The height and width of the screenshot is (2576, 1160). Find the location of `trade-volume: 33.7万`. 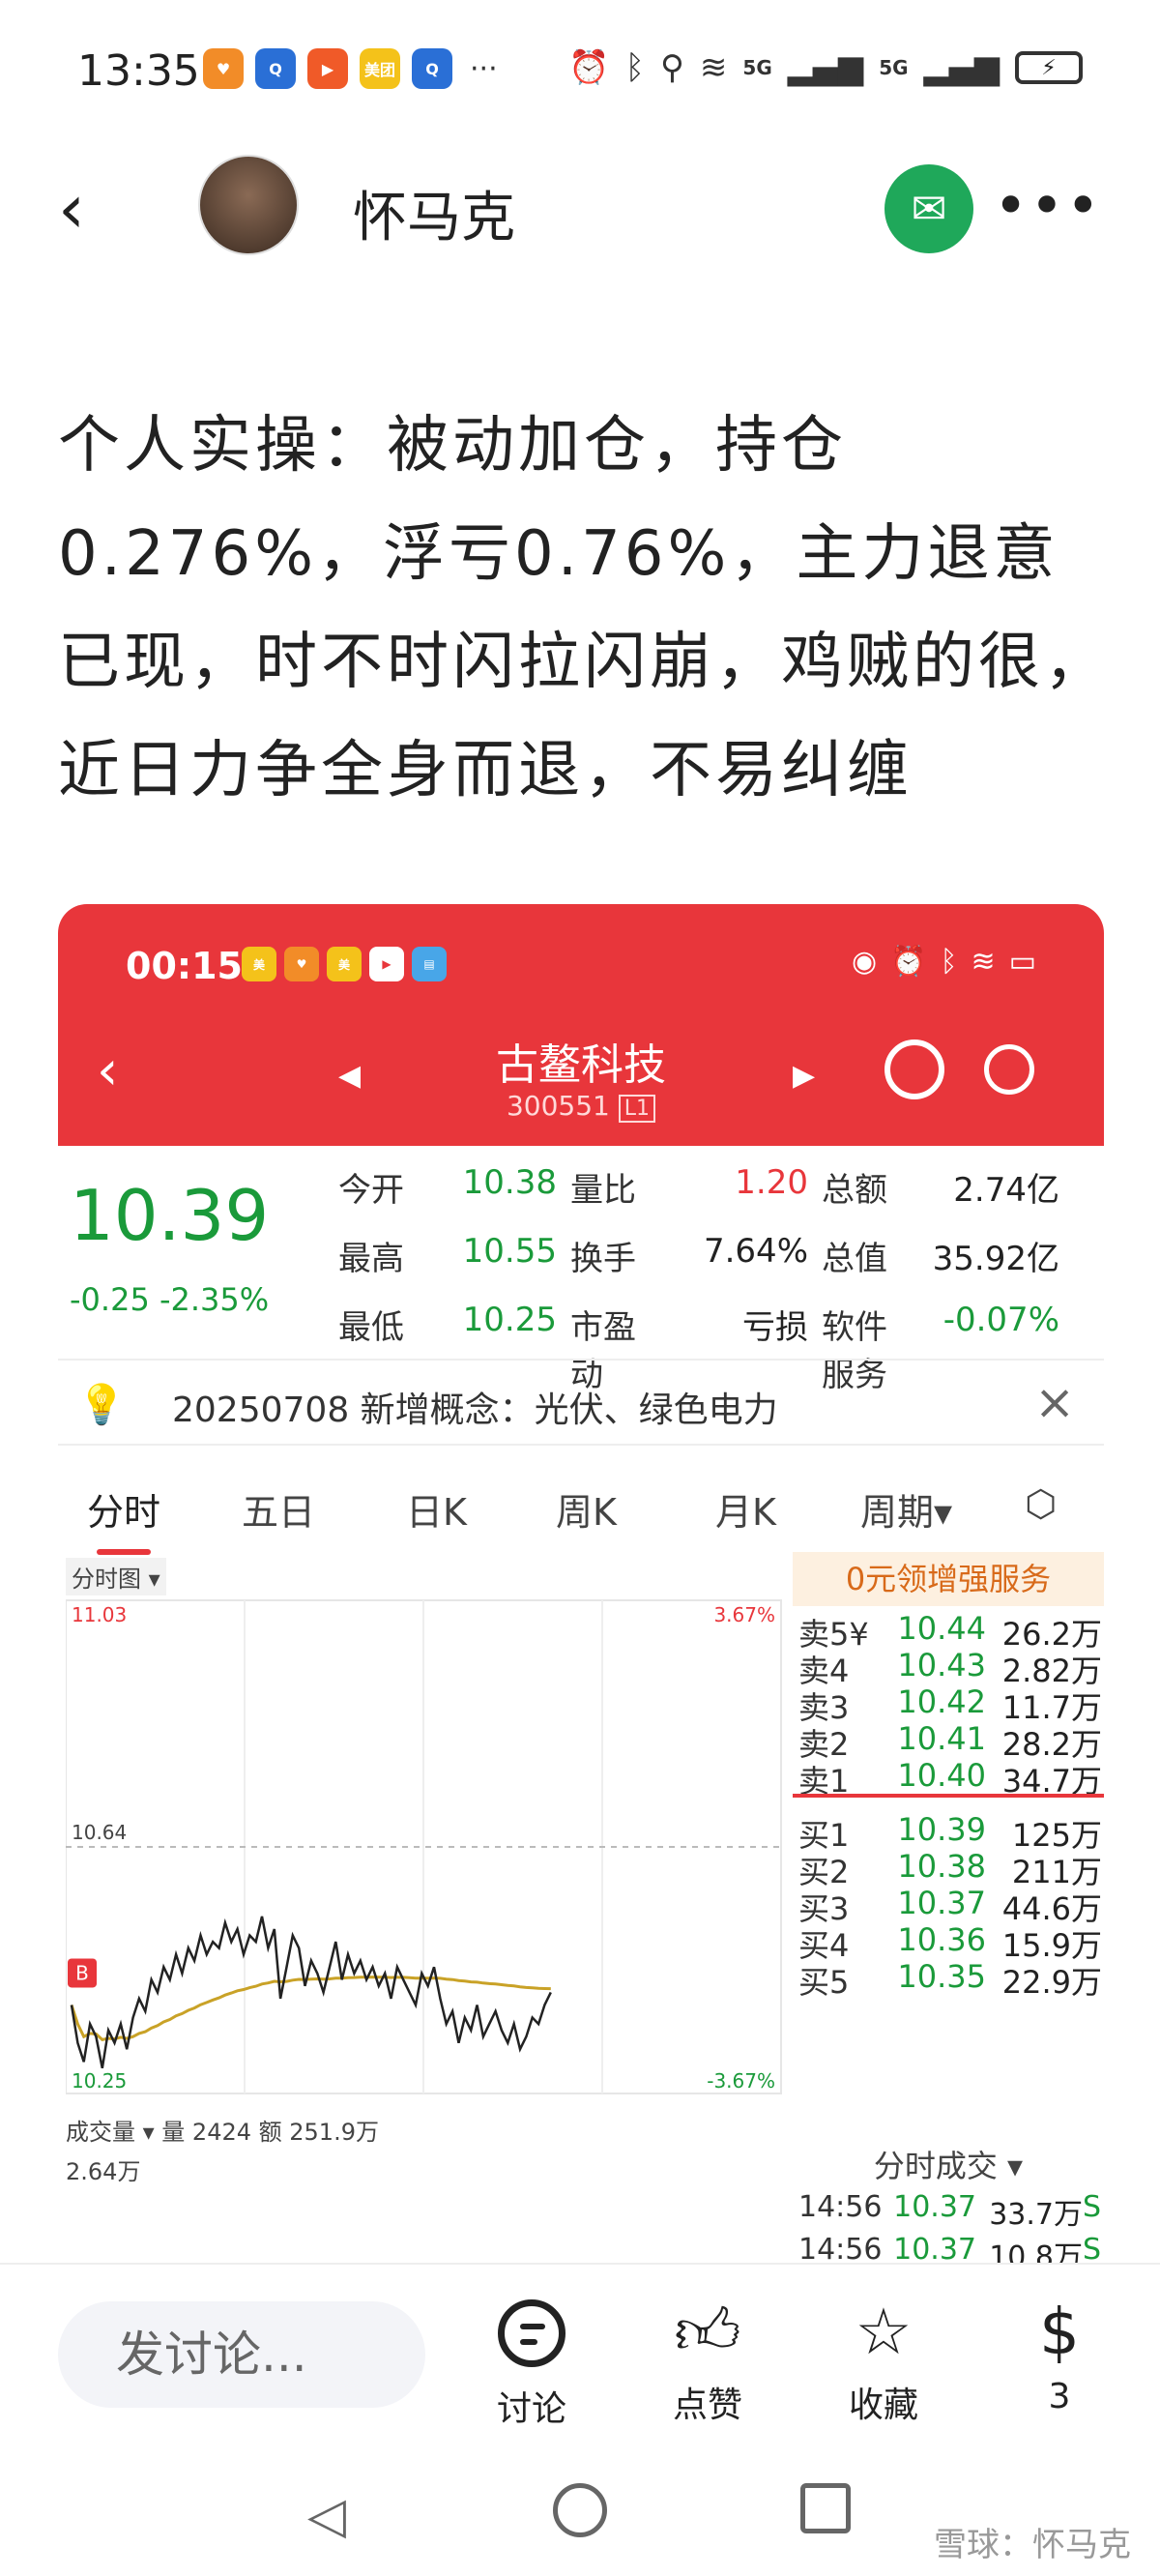

trade-volume: 33.7万 is located at coordinates (1036, 2215).